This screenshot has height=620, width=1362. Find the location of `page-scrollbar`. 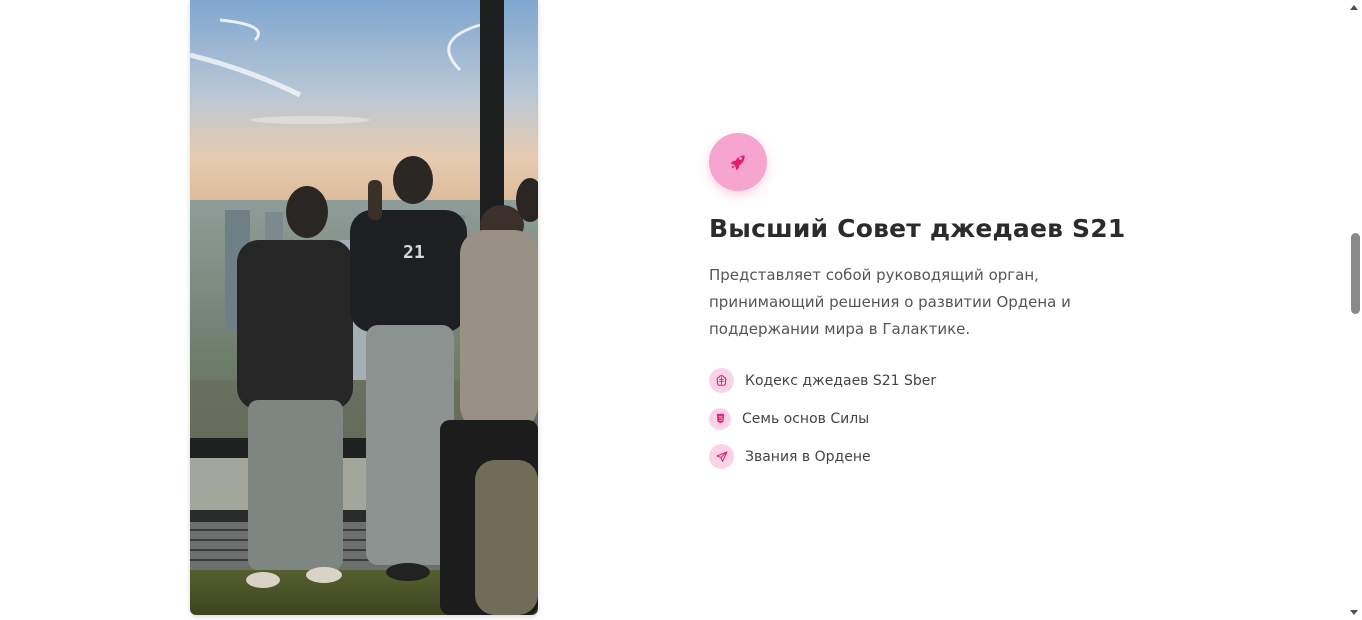

page-scrollbar is located at coordinates (1354, 310).